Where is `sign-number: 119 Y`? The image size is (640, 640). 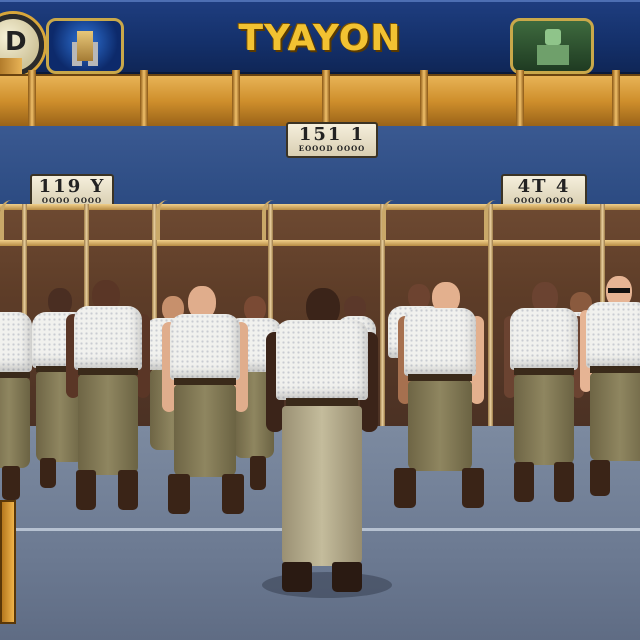 sign-number: 119 Y is located at coordinates (72, 186).